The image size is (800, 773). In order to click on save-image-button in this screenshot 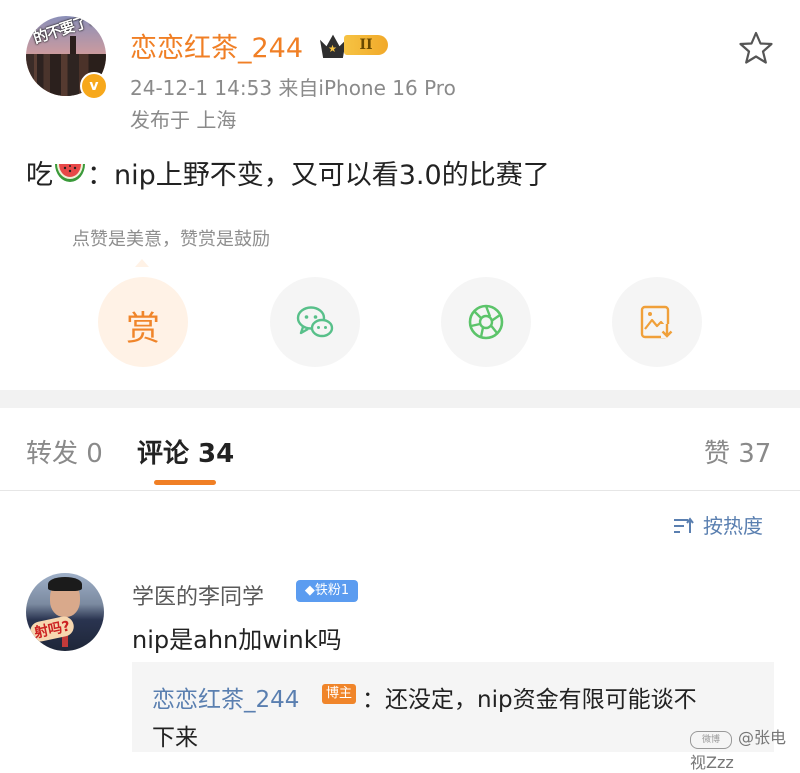, I will do `click(657, 322)`.